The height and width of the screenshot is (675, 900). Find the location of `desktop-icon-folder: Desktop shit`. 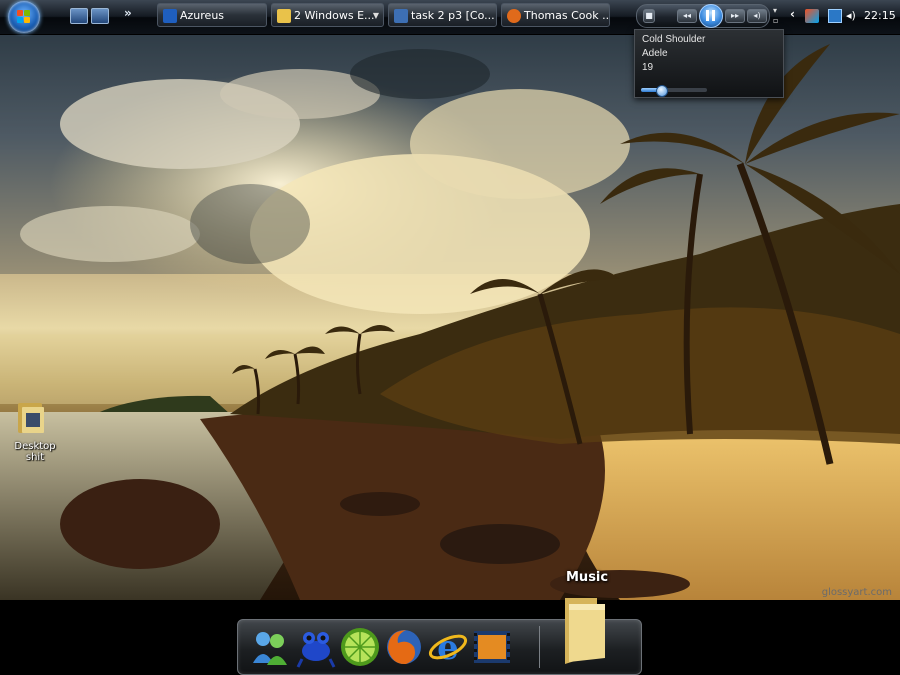

desktop-icon-folder: Desktop shit is located at coordinates (35, 430).